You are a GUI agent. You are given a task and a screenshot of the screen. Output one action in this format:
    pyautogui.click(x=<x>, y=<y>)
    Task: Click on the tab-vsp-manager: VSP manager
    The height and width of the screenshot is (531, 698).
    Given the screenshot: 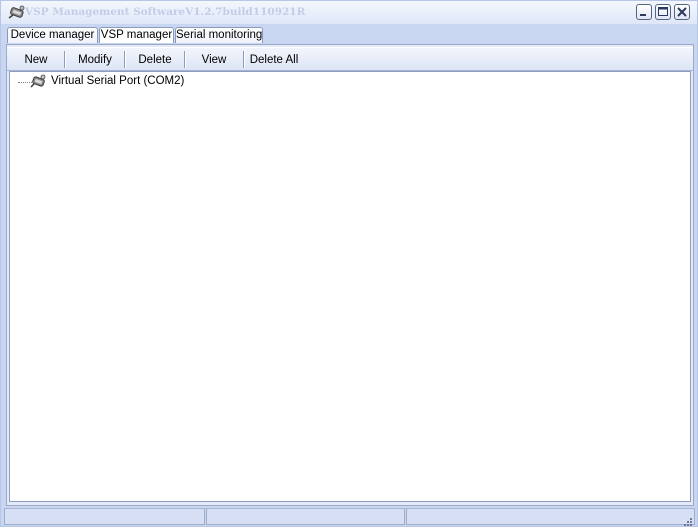 What is the action you would take?
    pyautogui.click(x=136, y=35)
    